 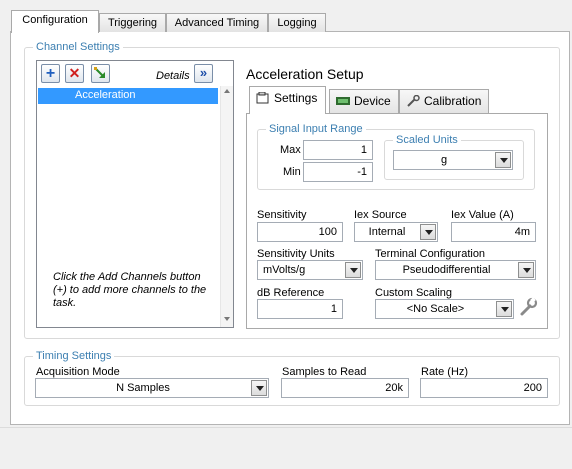 I want to click on terminal-configuration-select: Pseudodifferential, so click(x=455, y=270).